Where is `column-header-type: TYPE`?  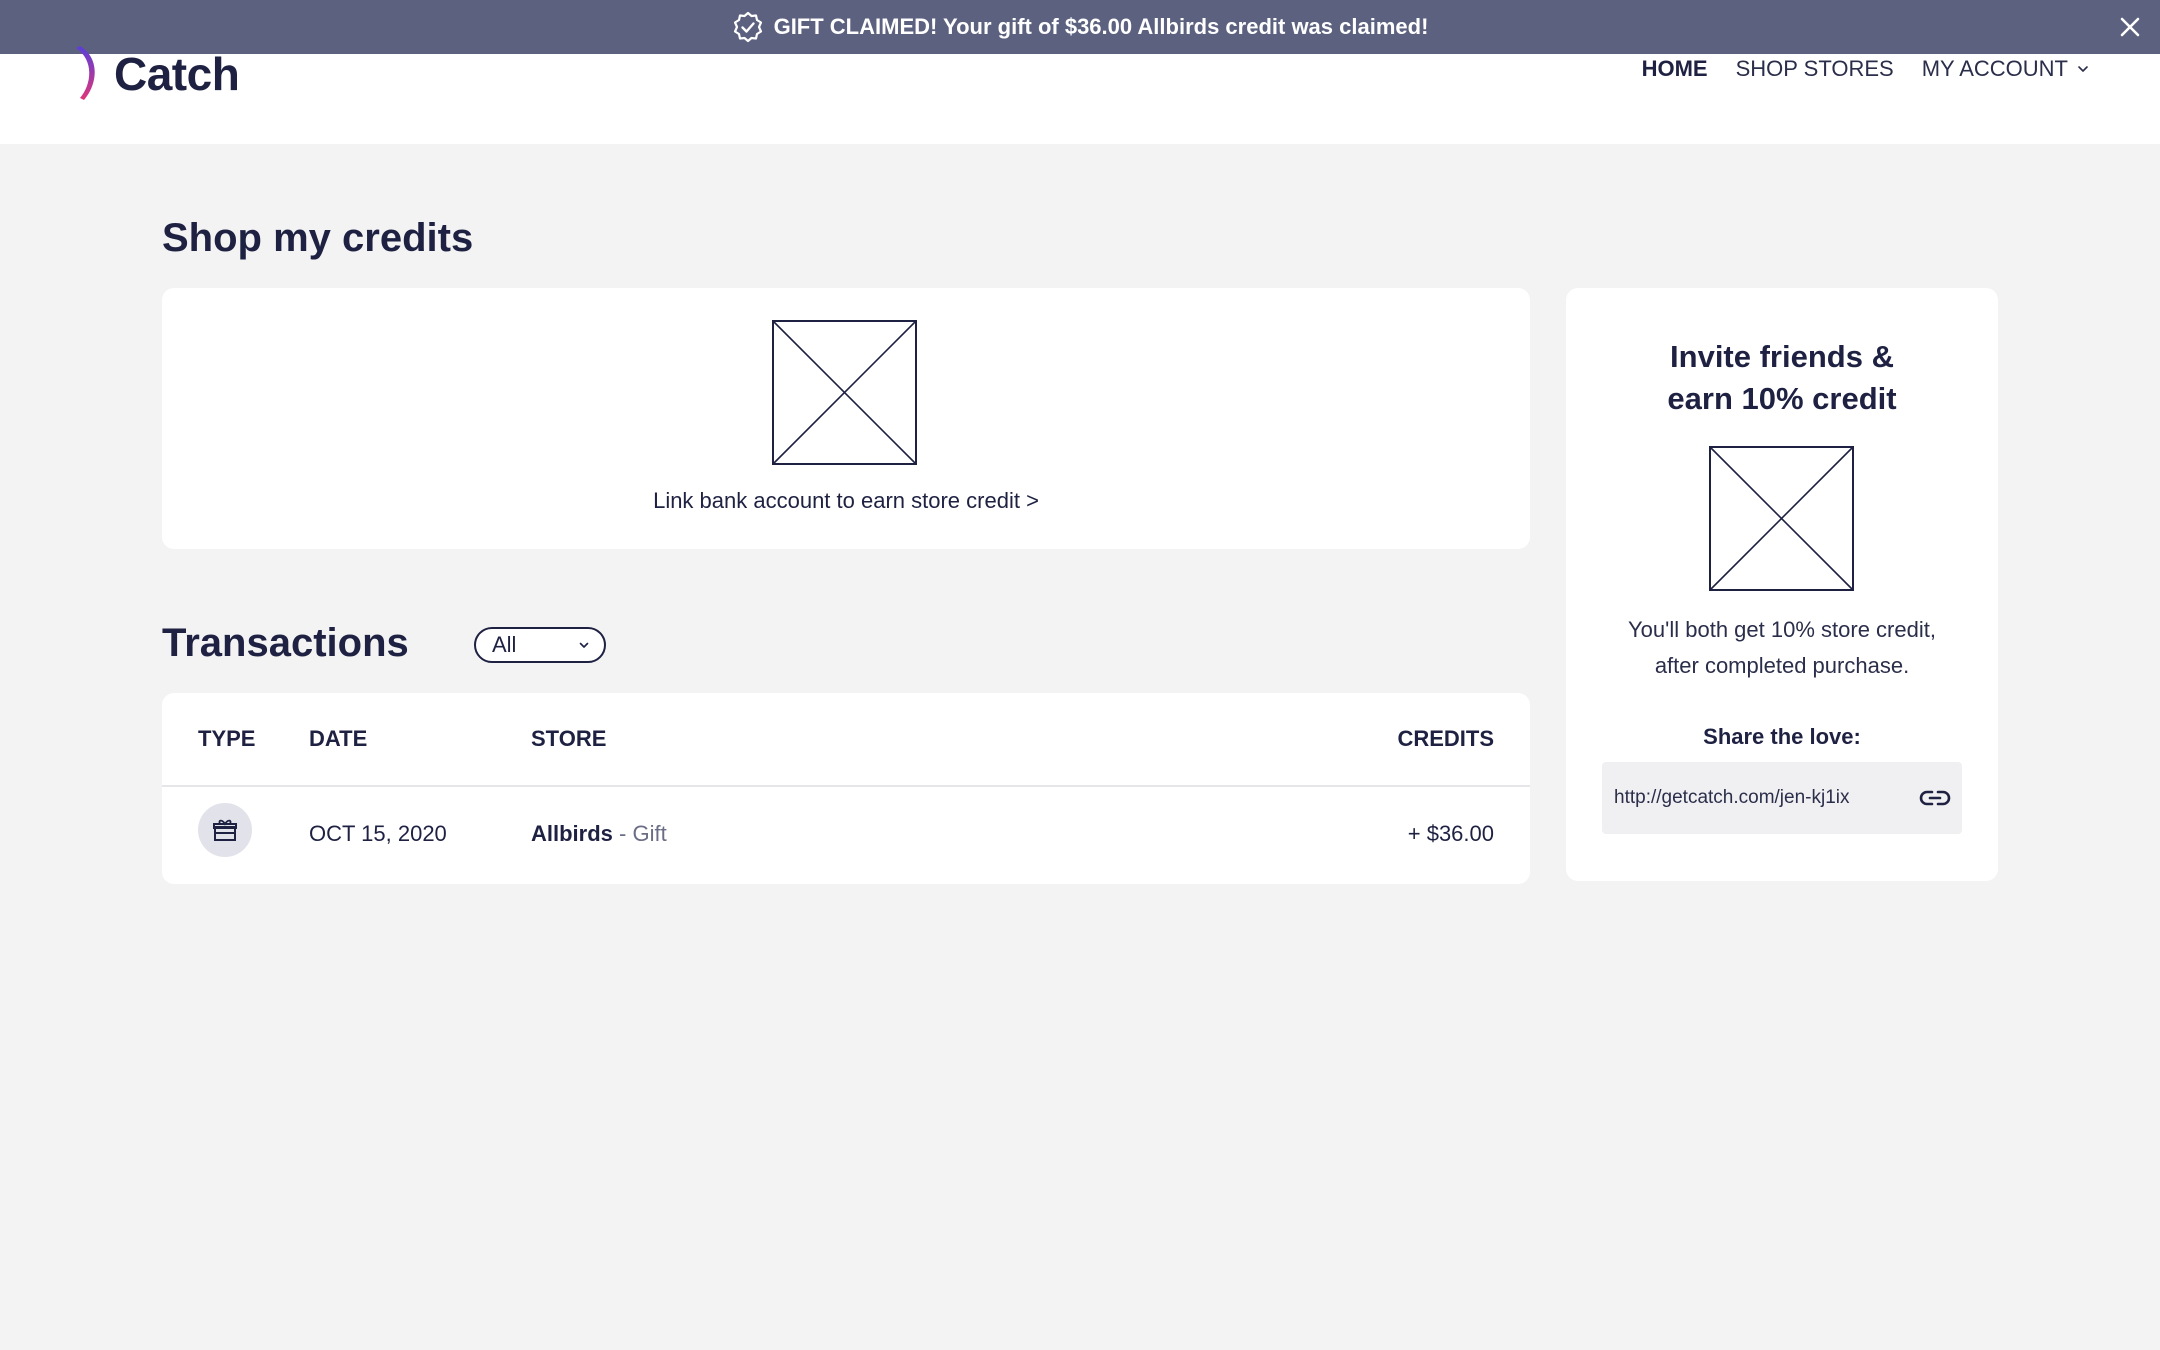 column-header-type: TYPE is located at coordinates (227, 738).